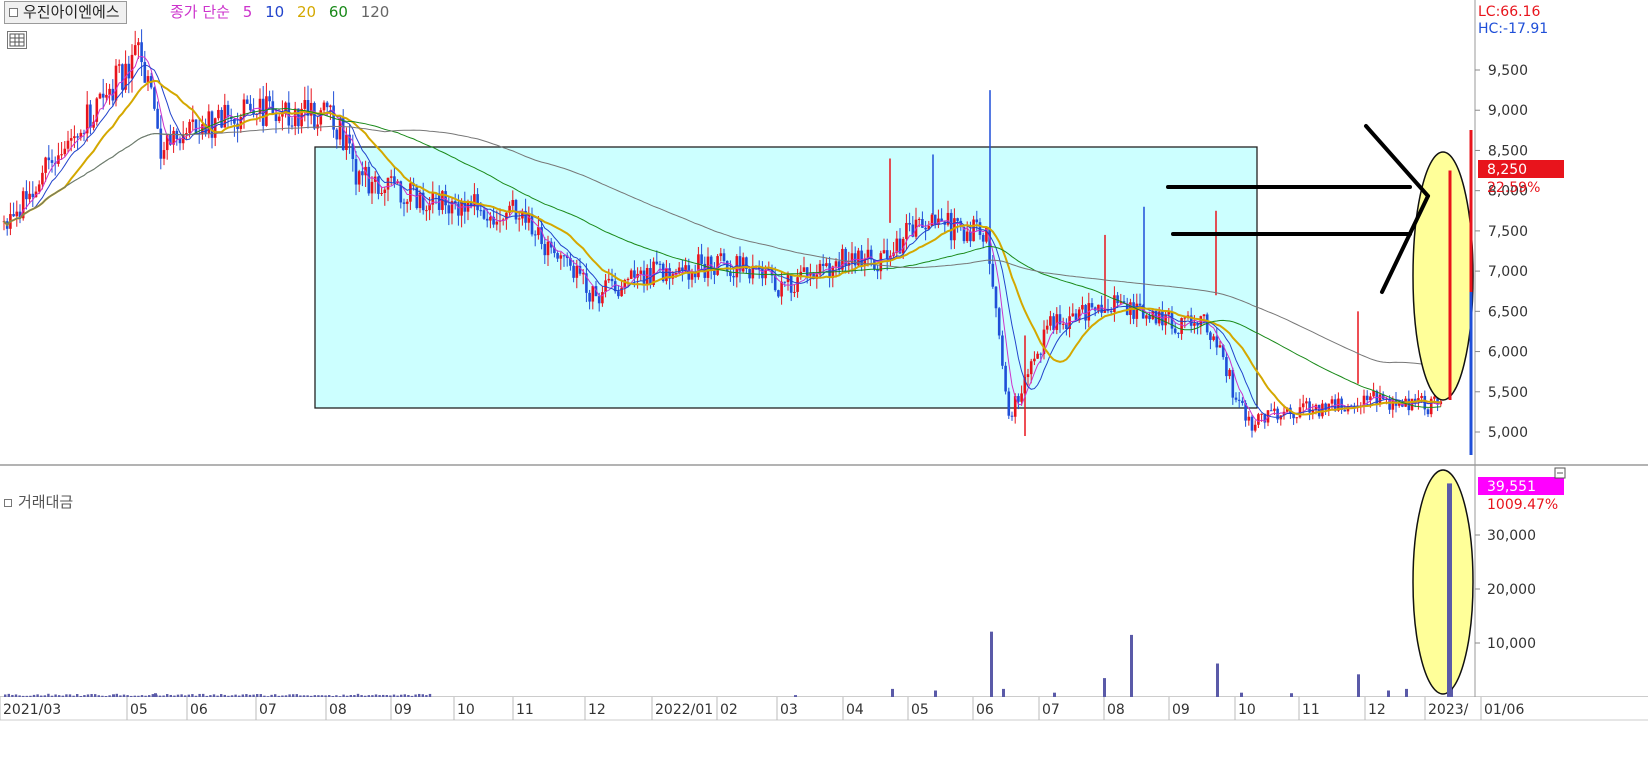 The width and height of the screenshot is (1648, 759). Describe the element at coordinates (306, 12) in the screenshot. I see `ma20-legend: 20` at that location.